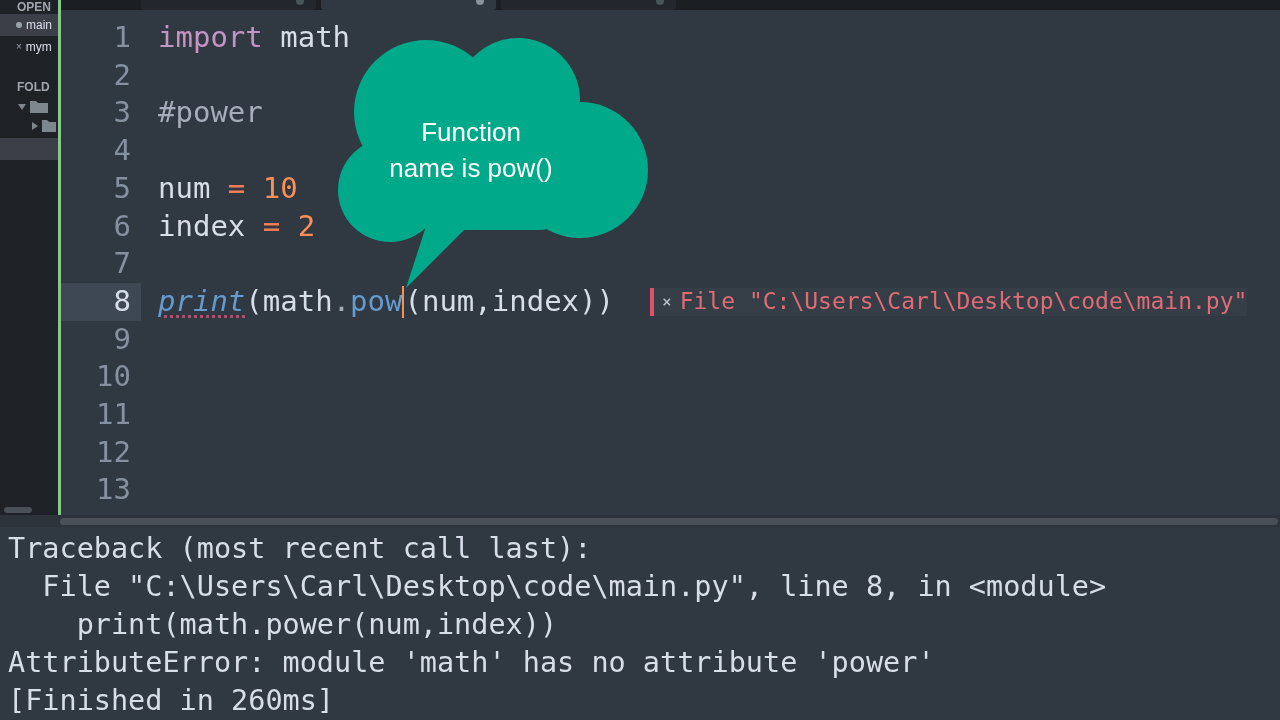 The image size is (1280, 720). Describe the element at coordinates (122, 38) in the screenshot. I see `line-number: 1` at that location.